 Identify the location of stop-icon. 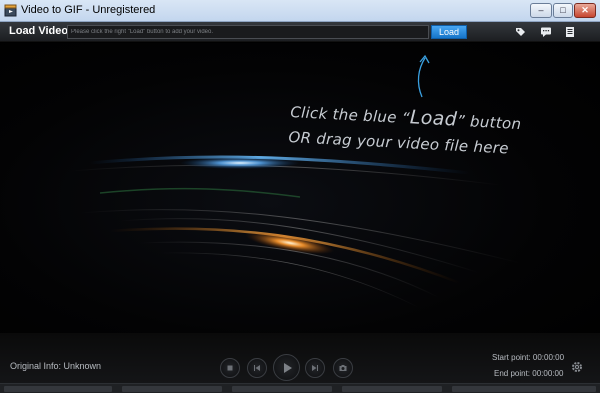
(230, 368).